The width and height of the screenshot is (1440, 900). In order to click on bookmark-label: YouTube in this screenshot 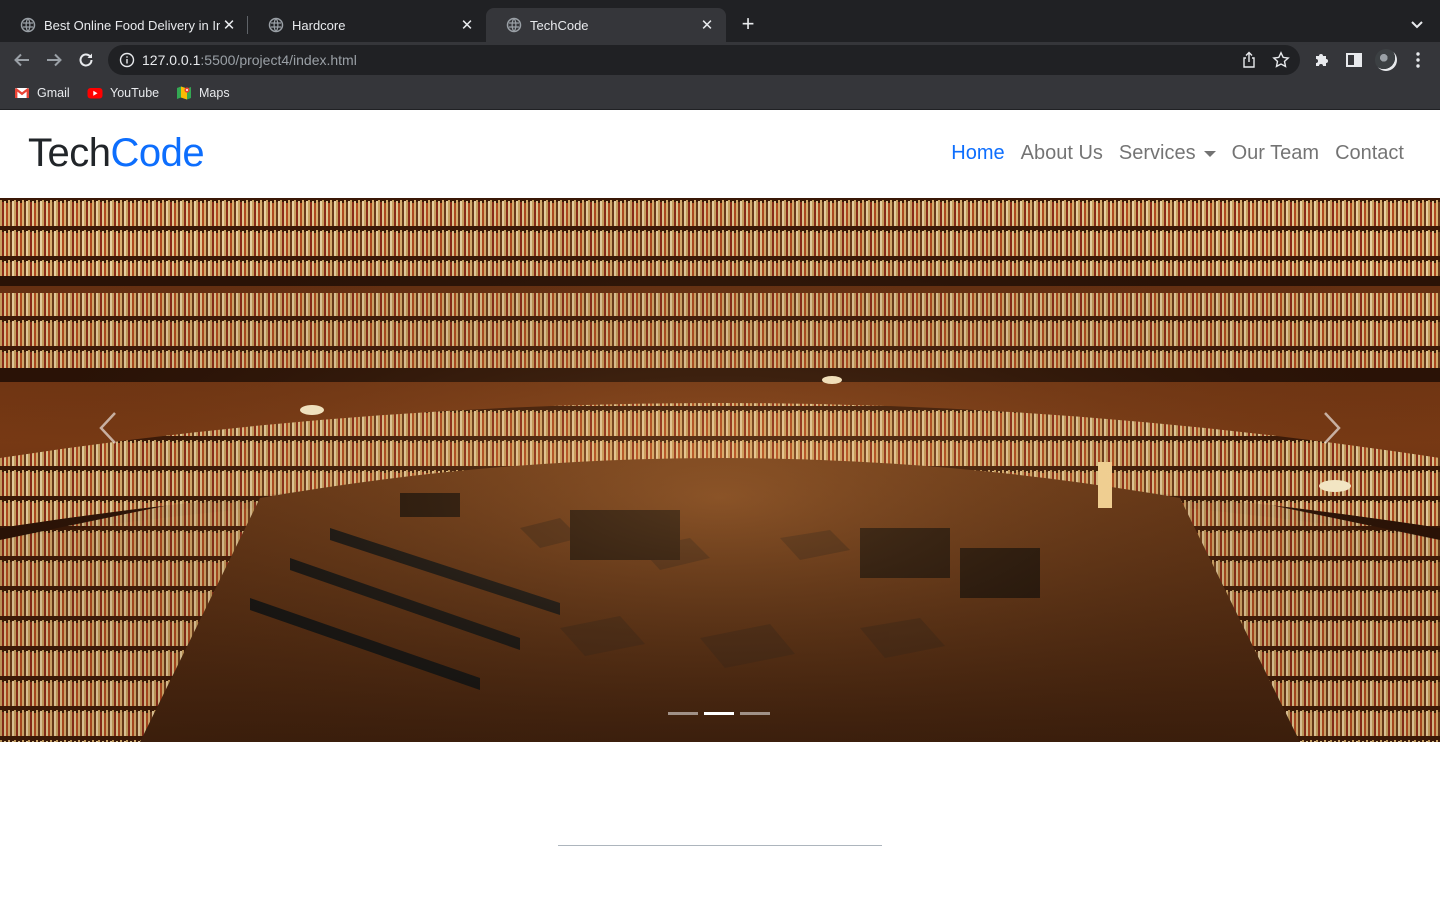, I will do `click(135, 93)`.